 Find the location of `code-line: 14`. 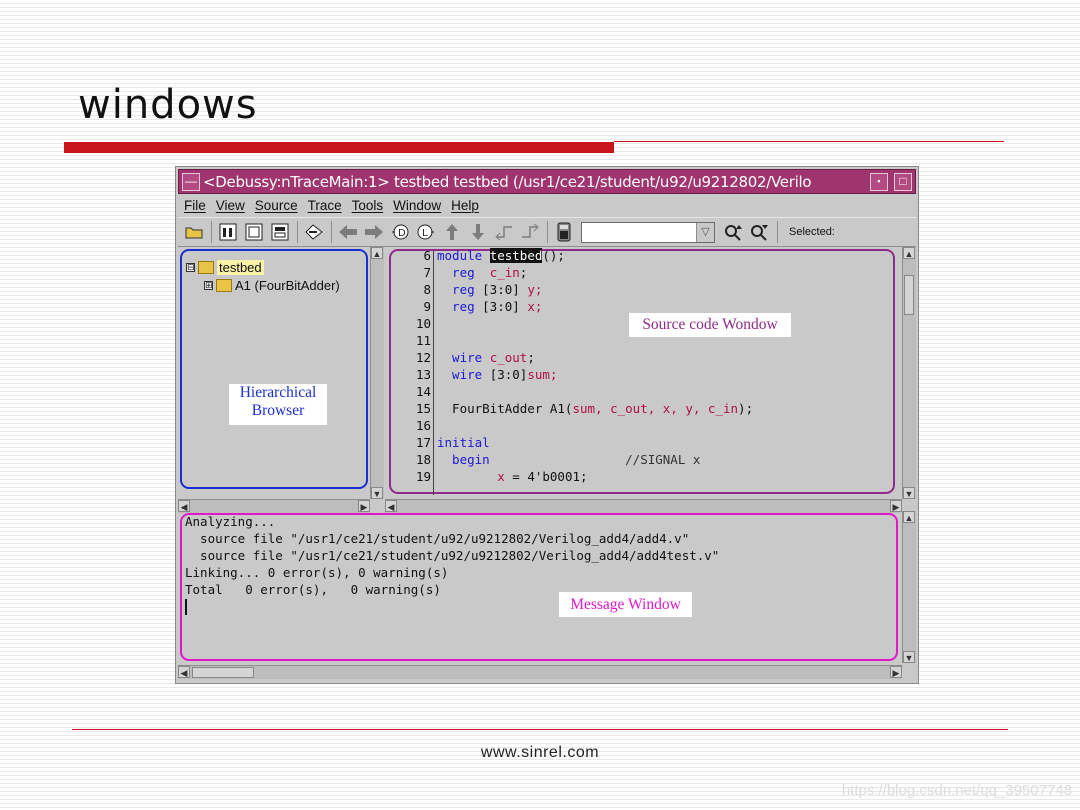

code-line: 14 is located at coordinates (406, 392).